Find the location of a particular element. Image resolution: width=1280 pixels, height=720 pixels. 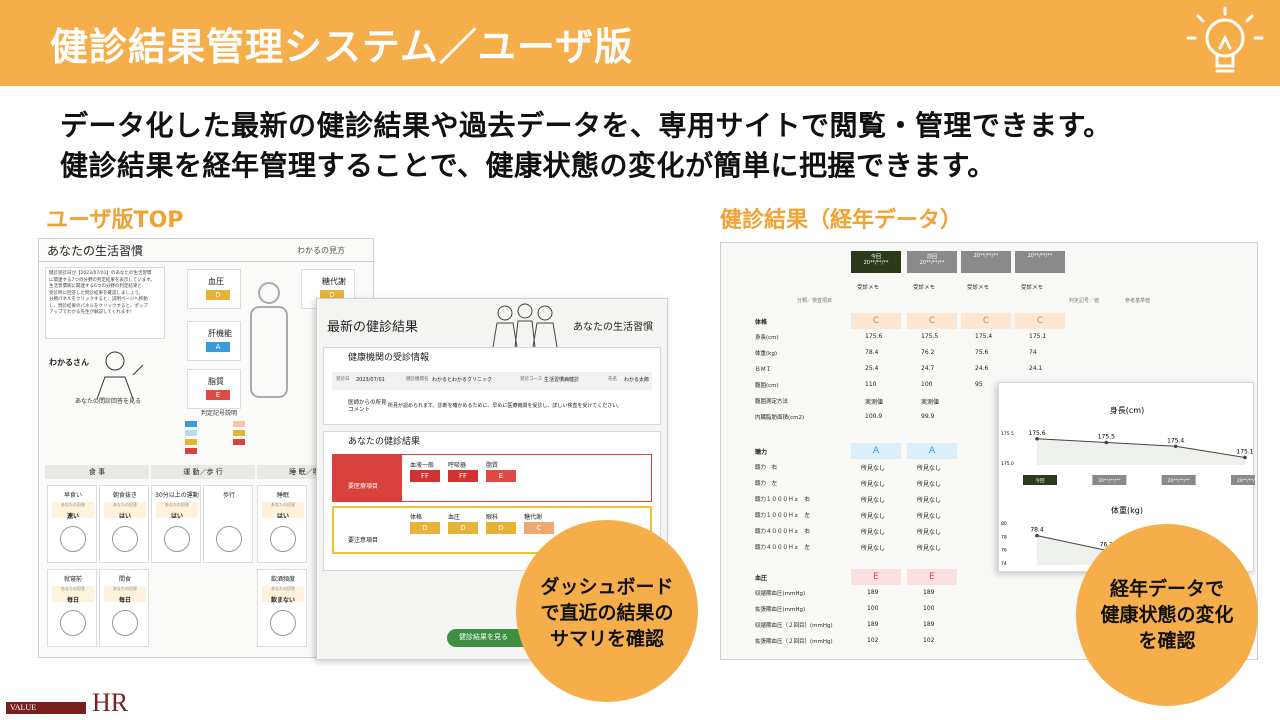

watch-item-label: 糖代謝 is located at coordinates (533, 517).